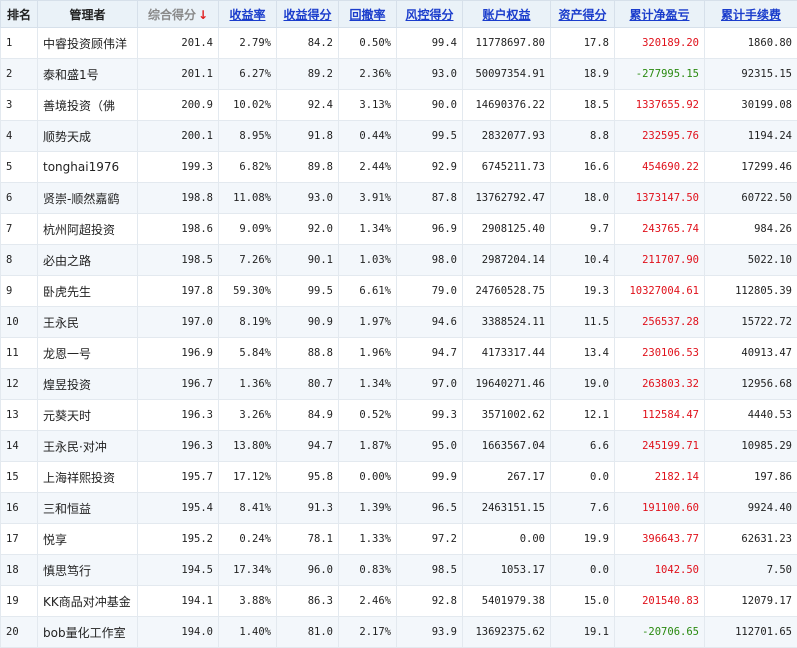 Image resolution: width=797 pixels, height=648 pixels. I want to click on cell-asset-score: 6.6, so click(583, 446).